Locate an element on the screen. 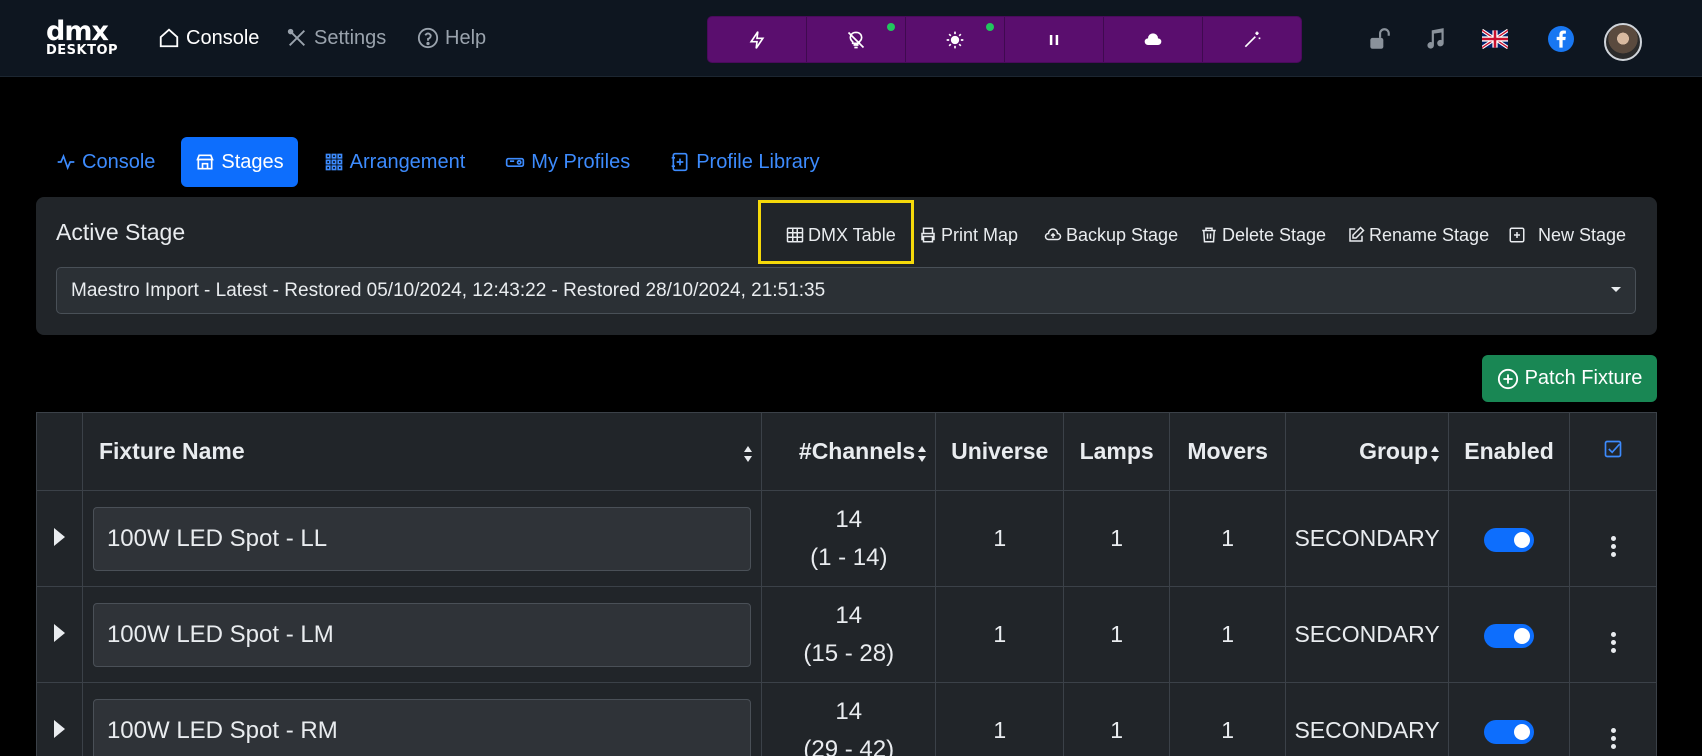 Image resolution: width=1702 pixels, height=756 pixels. header-group: Group is located at coordinates (1367, 451).